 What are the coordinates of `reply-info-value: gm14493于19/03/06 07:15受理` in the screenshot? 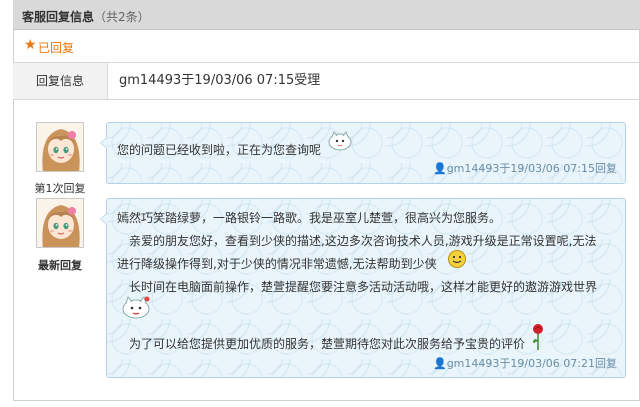 It's located at (220, 80).